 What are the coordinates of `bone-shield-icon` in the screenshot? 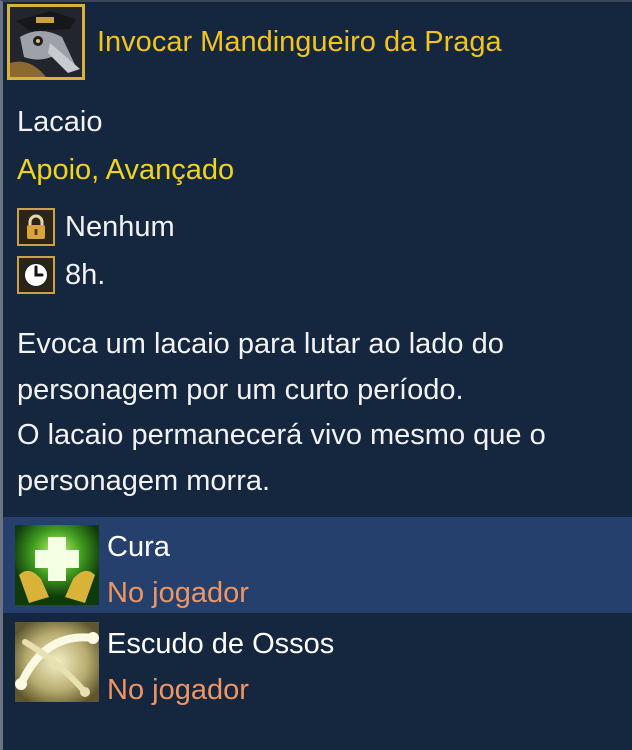 It's located at (57, 662).